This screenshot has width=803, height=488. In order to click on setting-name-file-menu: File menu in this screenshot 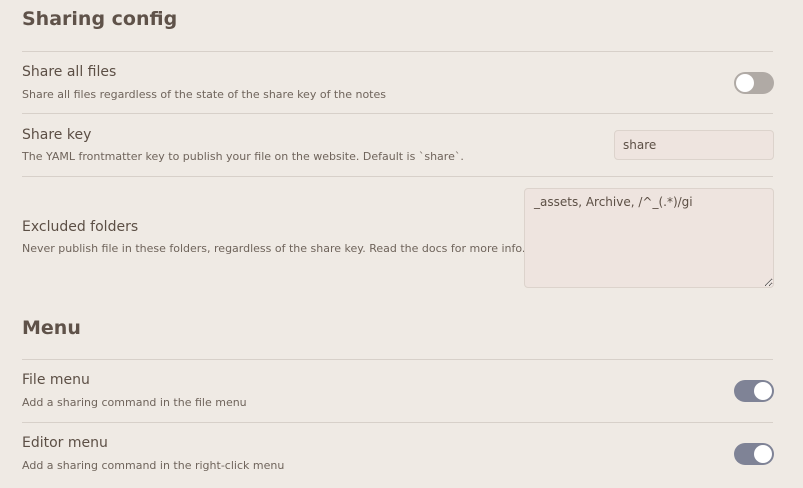, I will do `click(56, 380)`.